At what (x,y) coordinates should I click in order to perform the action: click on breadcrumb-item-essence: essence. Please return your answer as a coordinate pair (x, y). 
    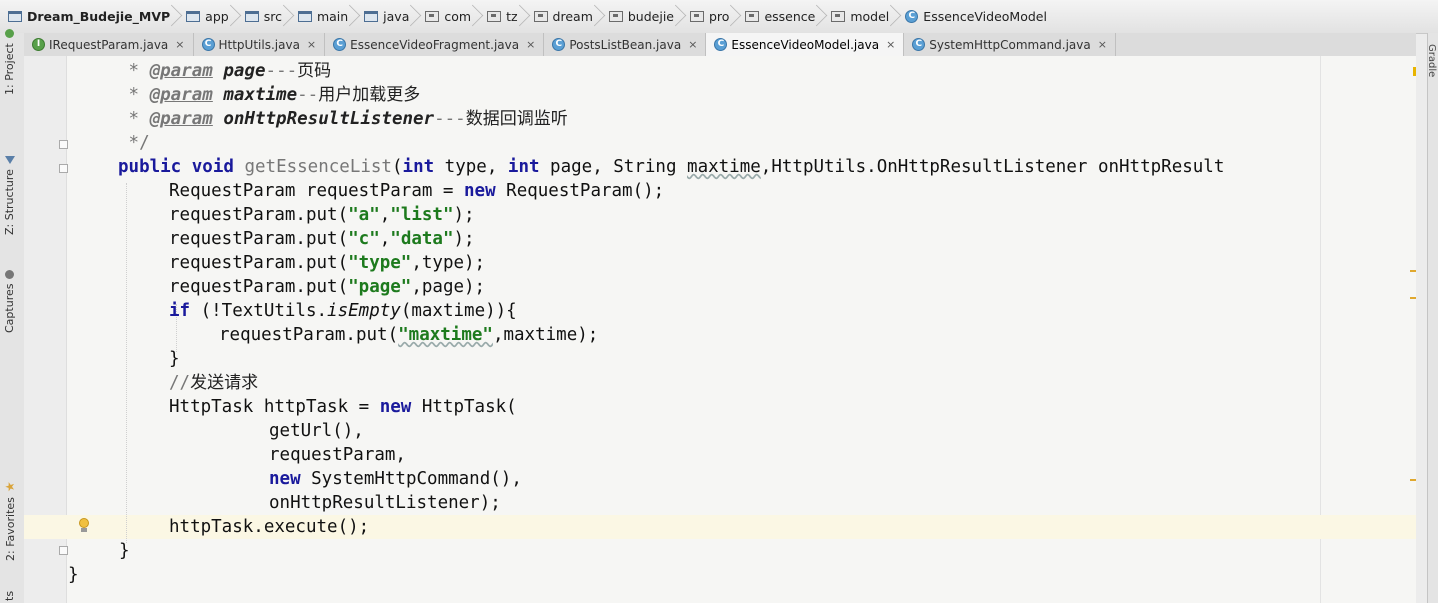
    Looking at the image, I should click on (778, 16).